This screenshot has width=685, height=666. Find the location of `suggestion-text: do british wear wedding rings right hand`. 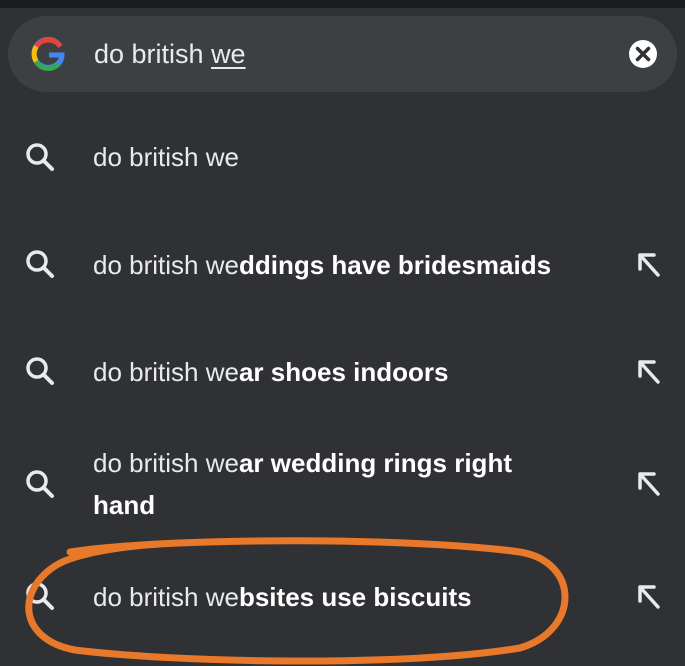

suggestion-text: do british wear wedding rings right hand is located at coordinates (302, 484).